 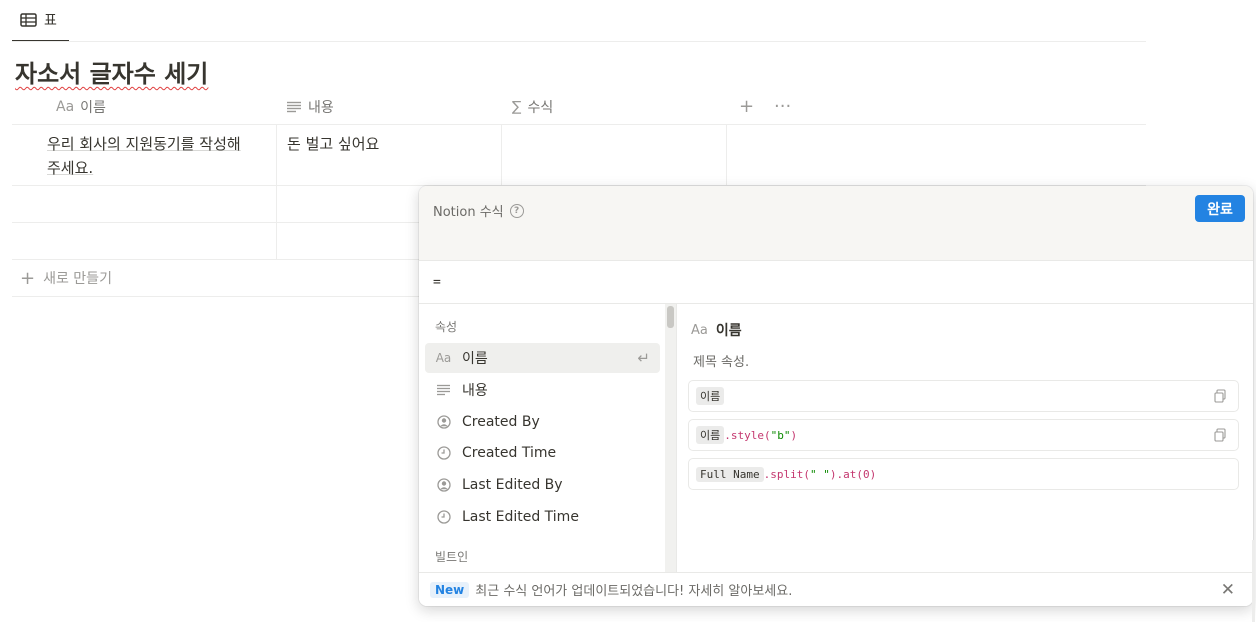 What do you see at coordinates (516, 210) in the screenshot?
I see `help-icon: ?` at bounding box center [516, 210].